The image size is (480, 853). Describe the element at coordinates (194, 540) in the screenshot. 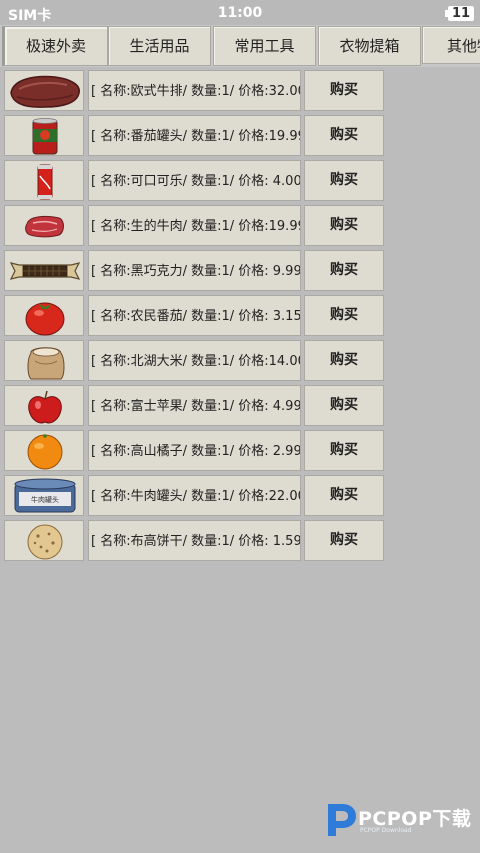

I see `product-info: [ 名称:布高饼干/ 数量:1/ 价格: 1.59$]` at that location.